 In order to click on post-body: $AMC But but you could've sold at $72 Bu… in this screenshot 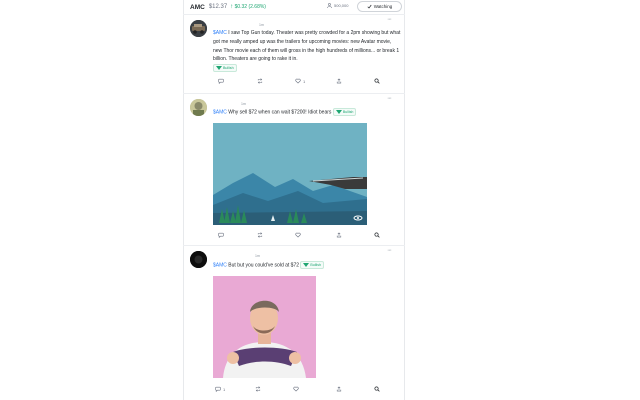, I will do `click(307, 265)`.